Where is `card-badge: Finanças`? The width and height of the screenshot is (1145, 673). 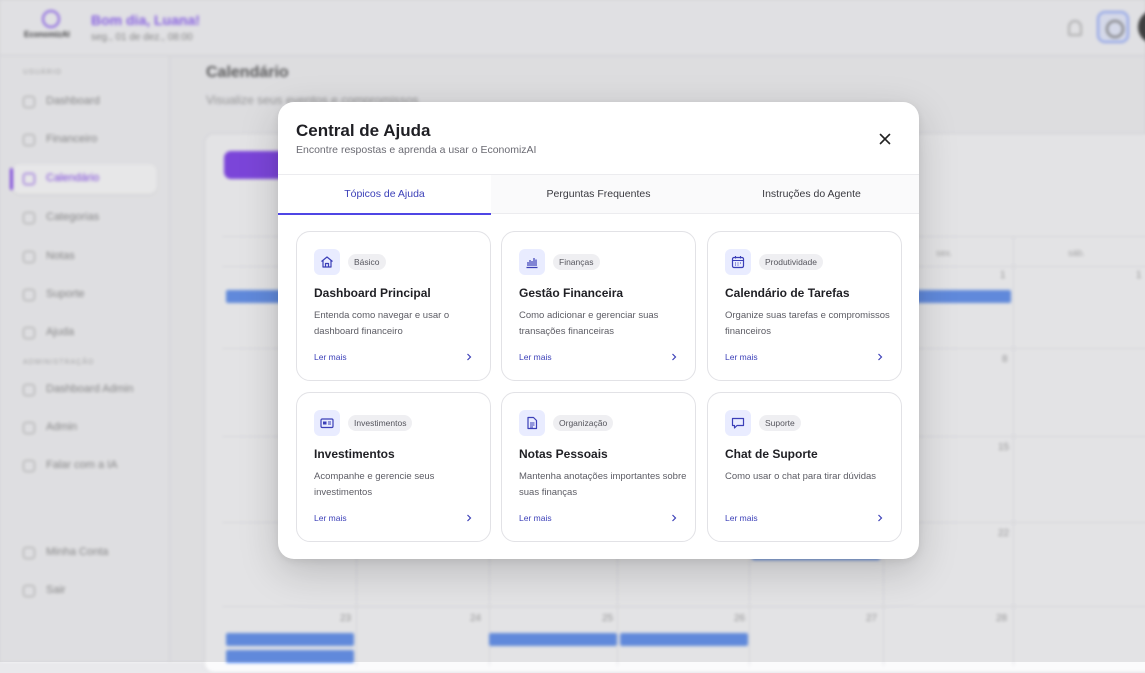
card-badge: Finanças is located at coordinates (576, 262).